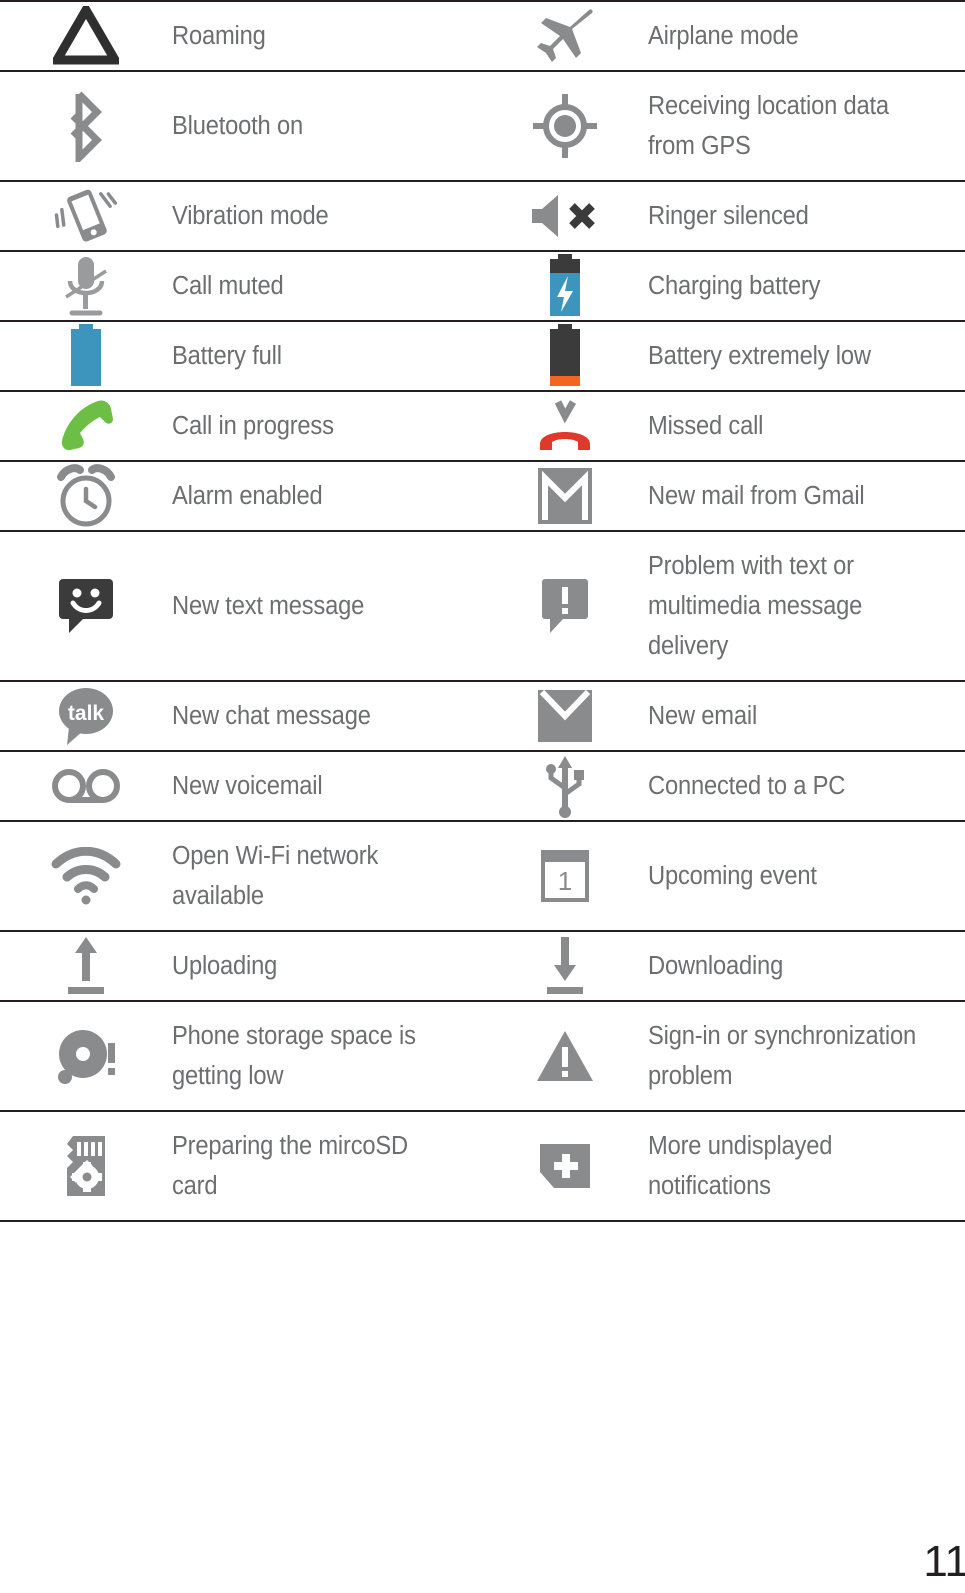  I want to click on table-row: talk New chat message New email, so click(482, 716).